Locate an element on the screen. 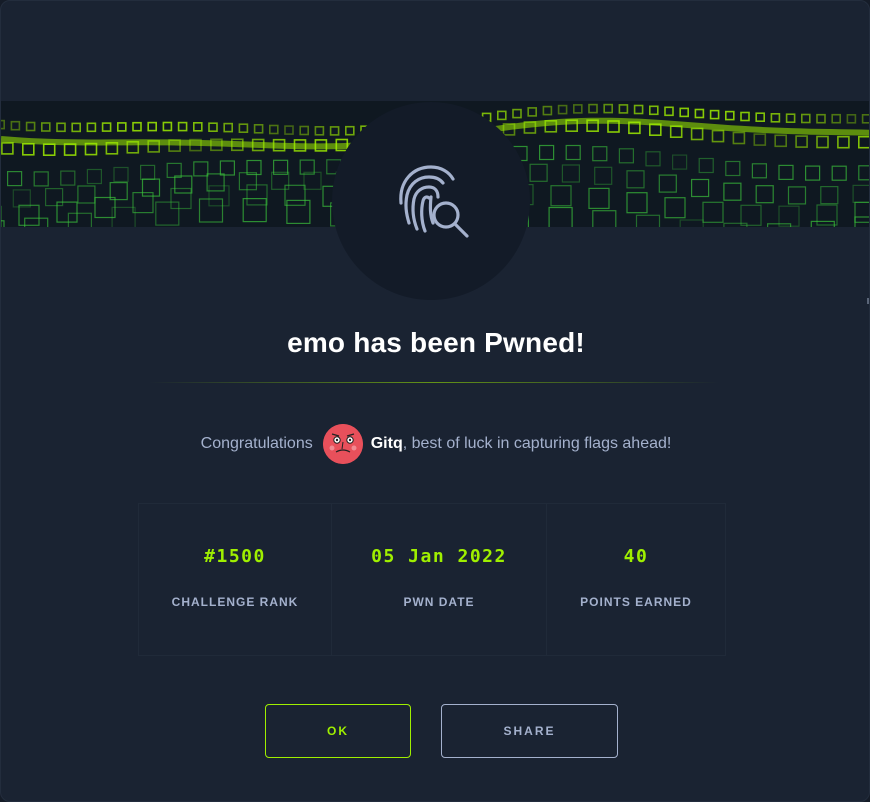 The height and width of the screenshot is (802, 870). stat-label: CHALLENGE RANK is located at coordinates (235, 602).